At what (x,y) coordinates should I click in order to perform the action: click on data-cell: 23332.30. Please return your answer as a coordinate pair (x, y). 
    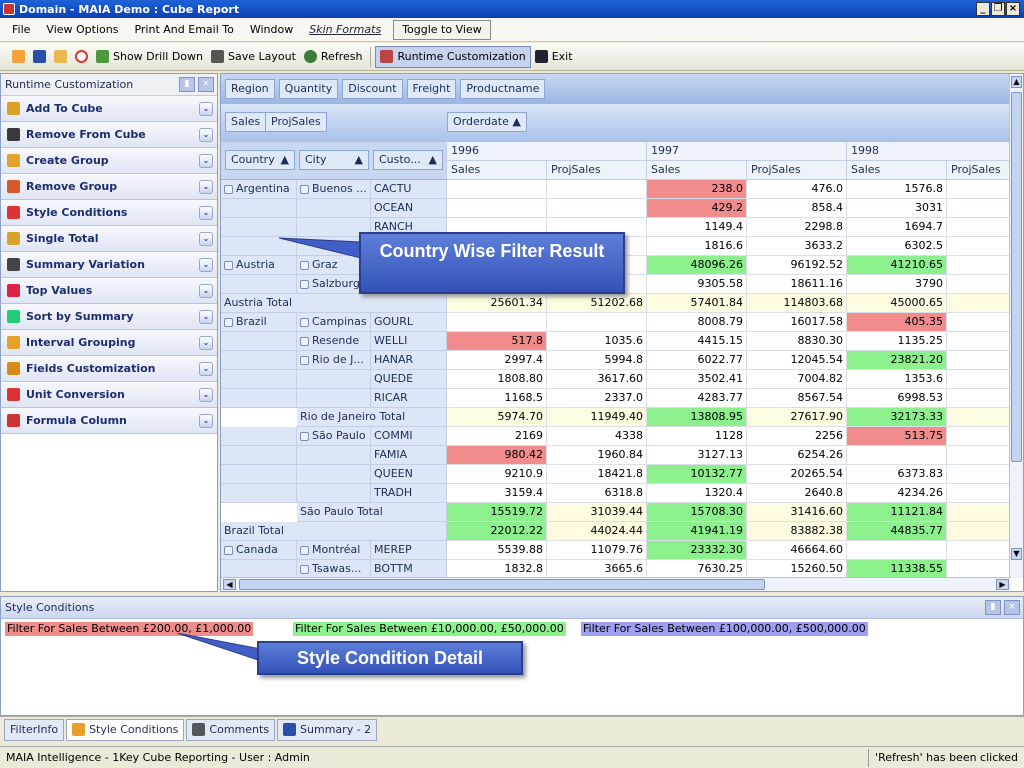
    Looking at the image, I should click on (697, 550).